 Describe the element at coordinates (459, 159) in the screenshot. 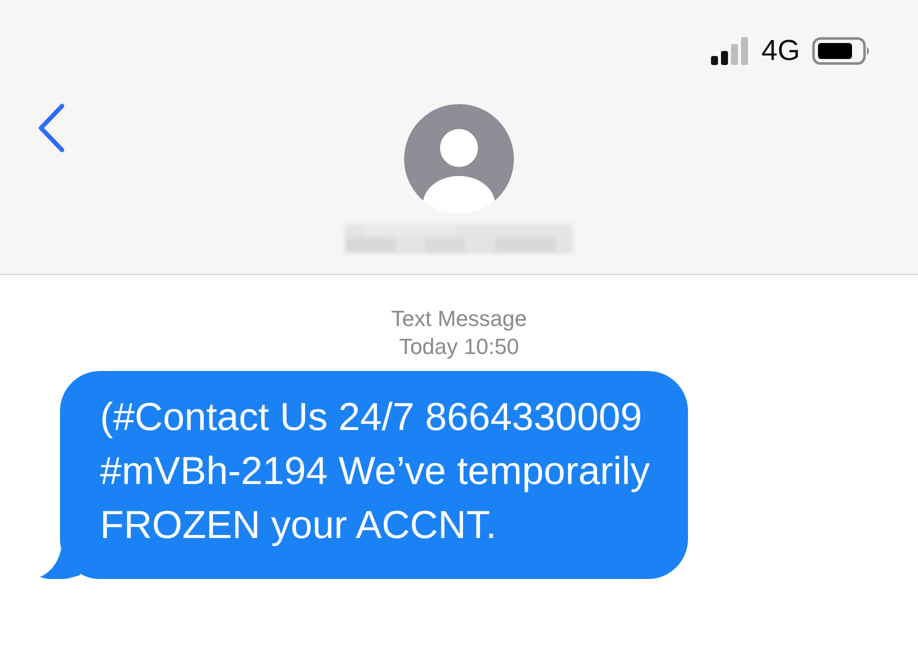

I see `avatar-icon` at that location.